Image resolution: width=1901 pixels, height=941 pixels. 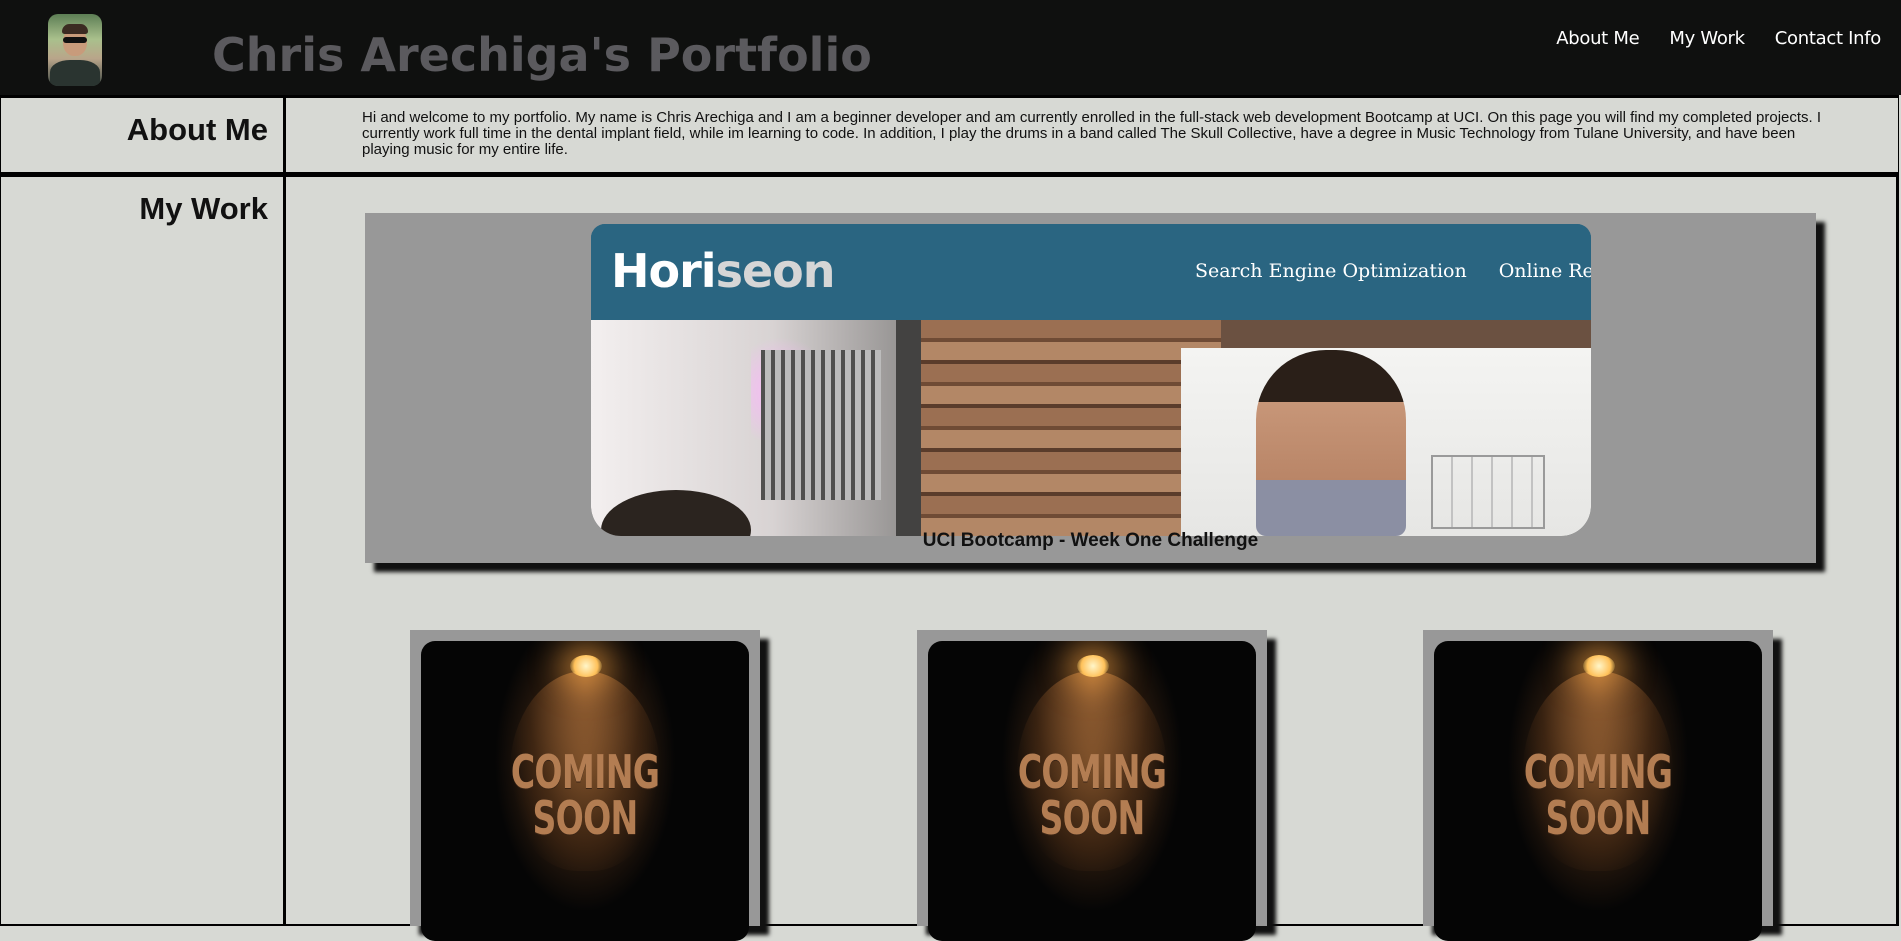 I want to click on avatar-hair, so click(x=75, y=29).